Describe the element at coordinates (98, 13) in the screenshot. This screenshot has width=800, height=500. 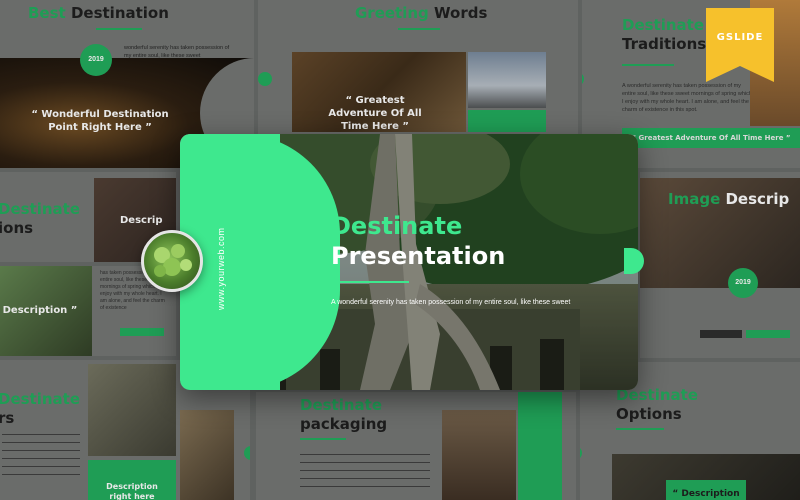
I see `slide-title: Best Destination` at that location.